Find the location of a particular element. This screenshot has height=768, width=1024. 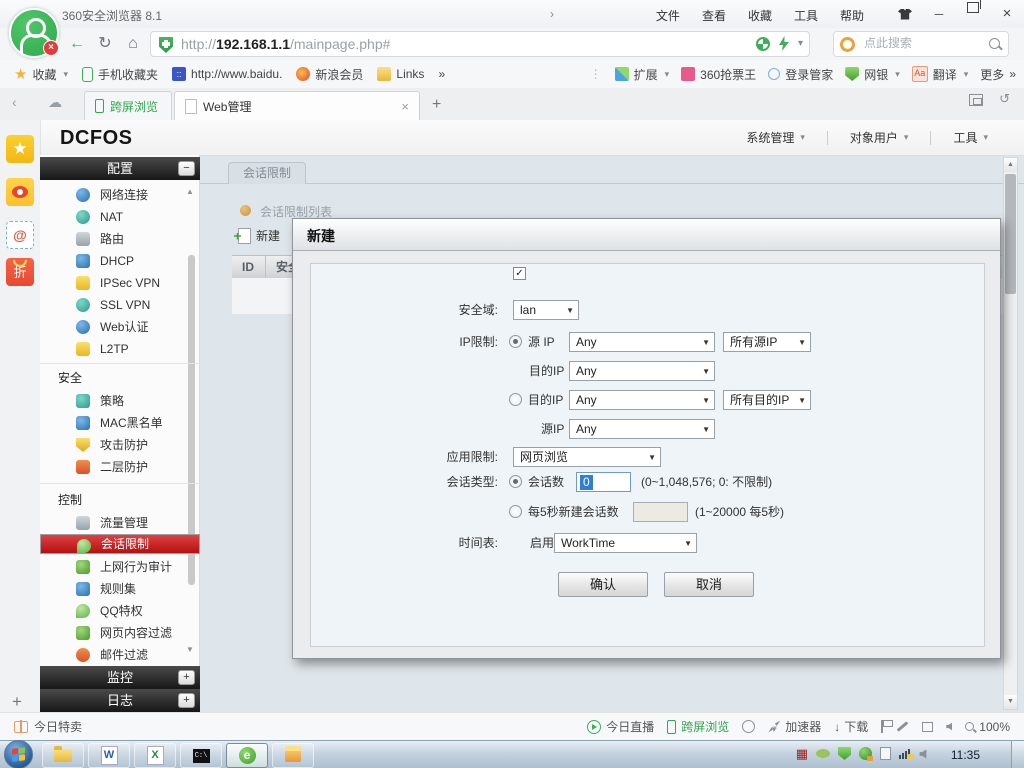

extensions-menu: 扩展 ▾ is located at coordinates (641, 74).